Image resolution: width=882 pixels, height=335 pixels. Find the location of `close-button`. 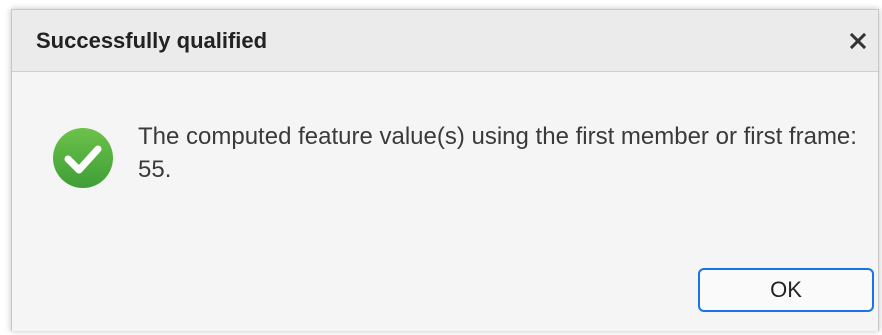

close-button is located at coordinates (859, 41).